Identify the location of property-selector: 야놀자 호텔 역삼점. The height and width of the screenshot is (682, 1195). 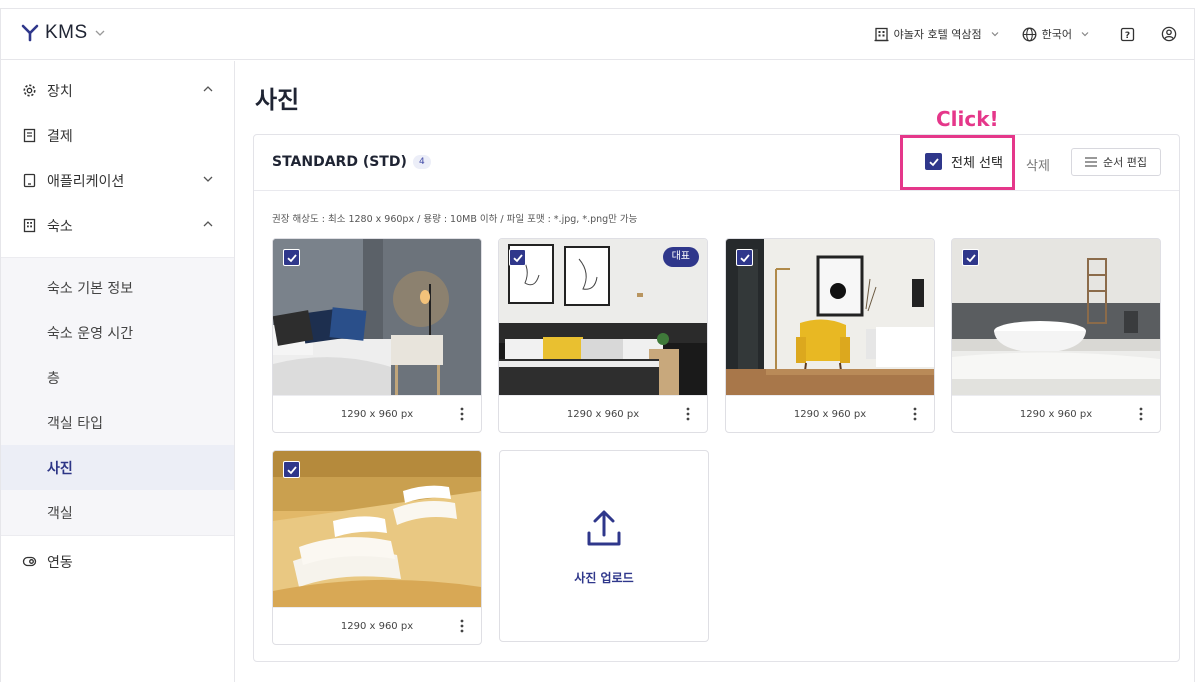
(937, 34).